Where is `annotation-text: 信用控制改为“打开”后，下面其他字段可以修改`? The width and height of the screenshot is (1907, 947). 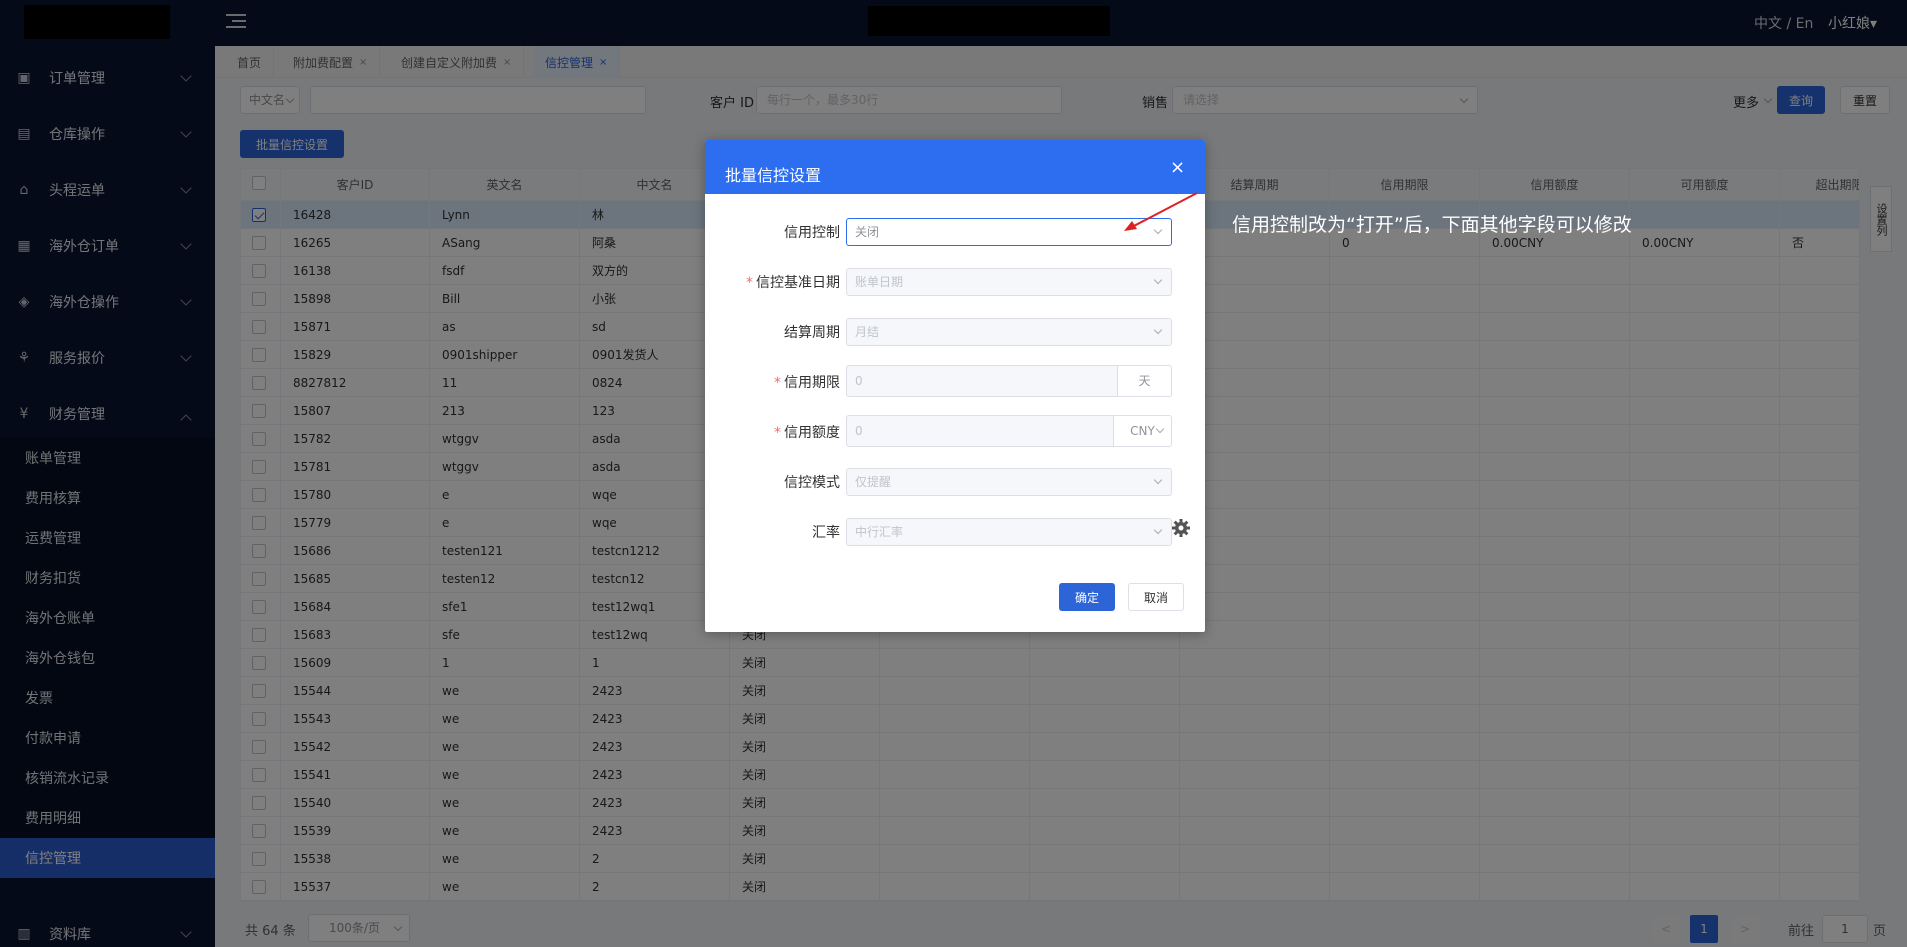
annotation-text: 信用控制改为“打开”后，下面其他字段可以修改 is located at coordinates (1432, 225).